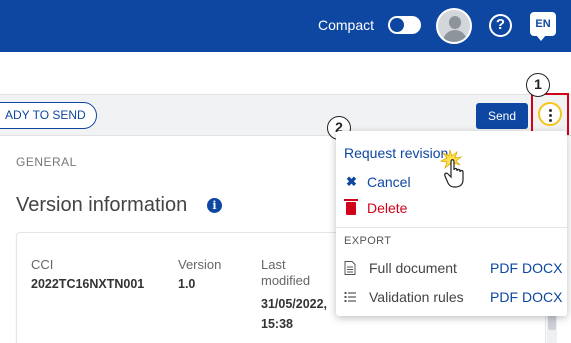  Describe the element at coordinates (350, 297) in the screenshot. I see `list-icon` at that location.